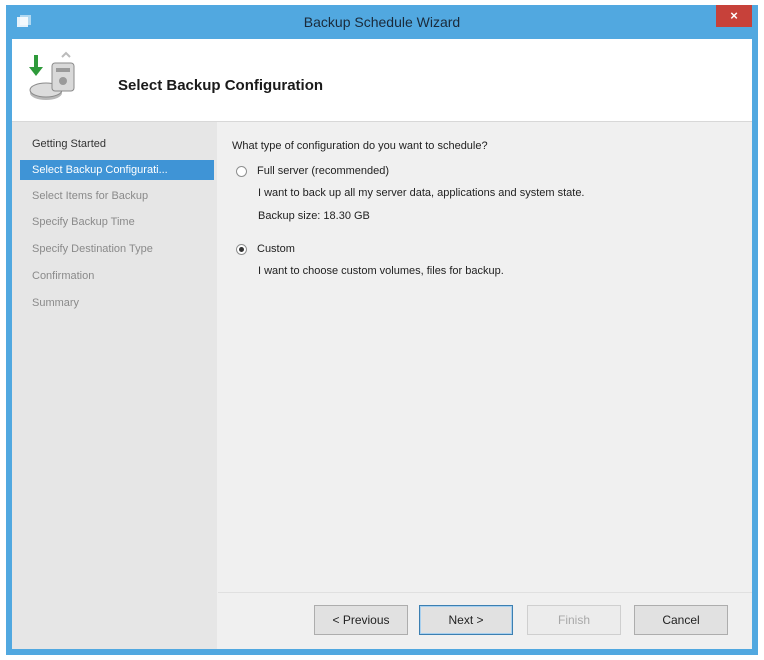 The width and height of the screenshot is (764, 660). Describe the element at coordinates (83, 222) in the screenshot. I see `nav-item-specify-backup-time: Specify Backup Time` at that location.